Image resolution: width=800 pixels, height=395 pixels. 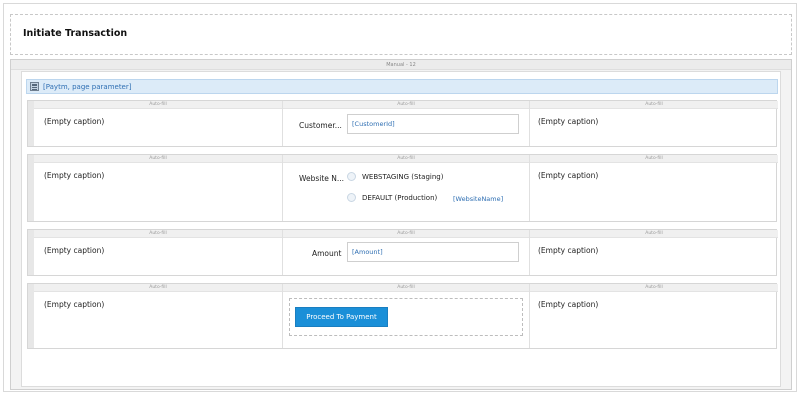 I want to click on radio-default: DEFAULT (Production), so click(x=392, y=197).